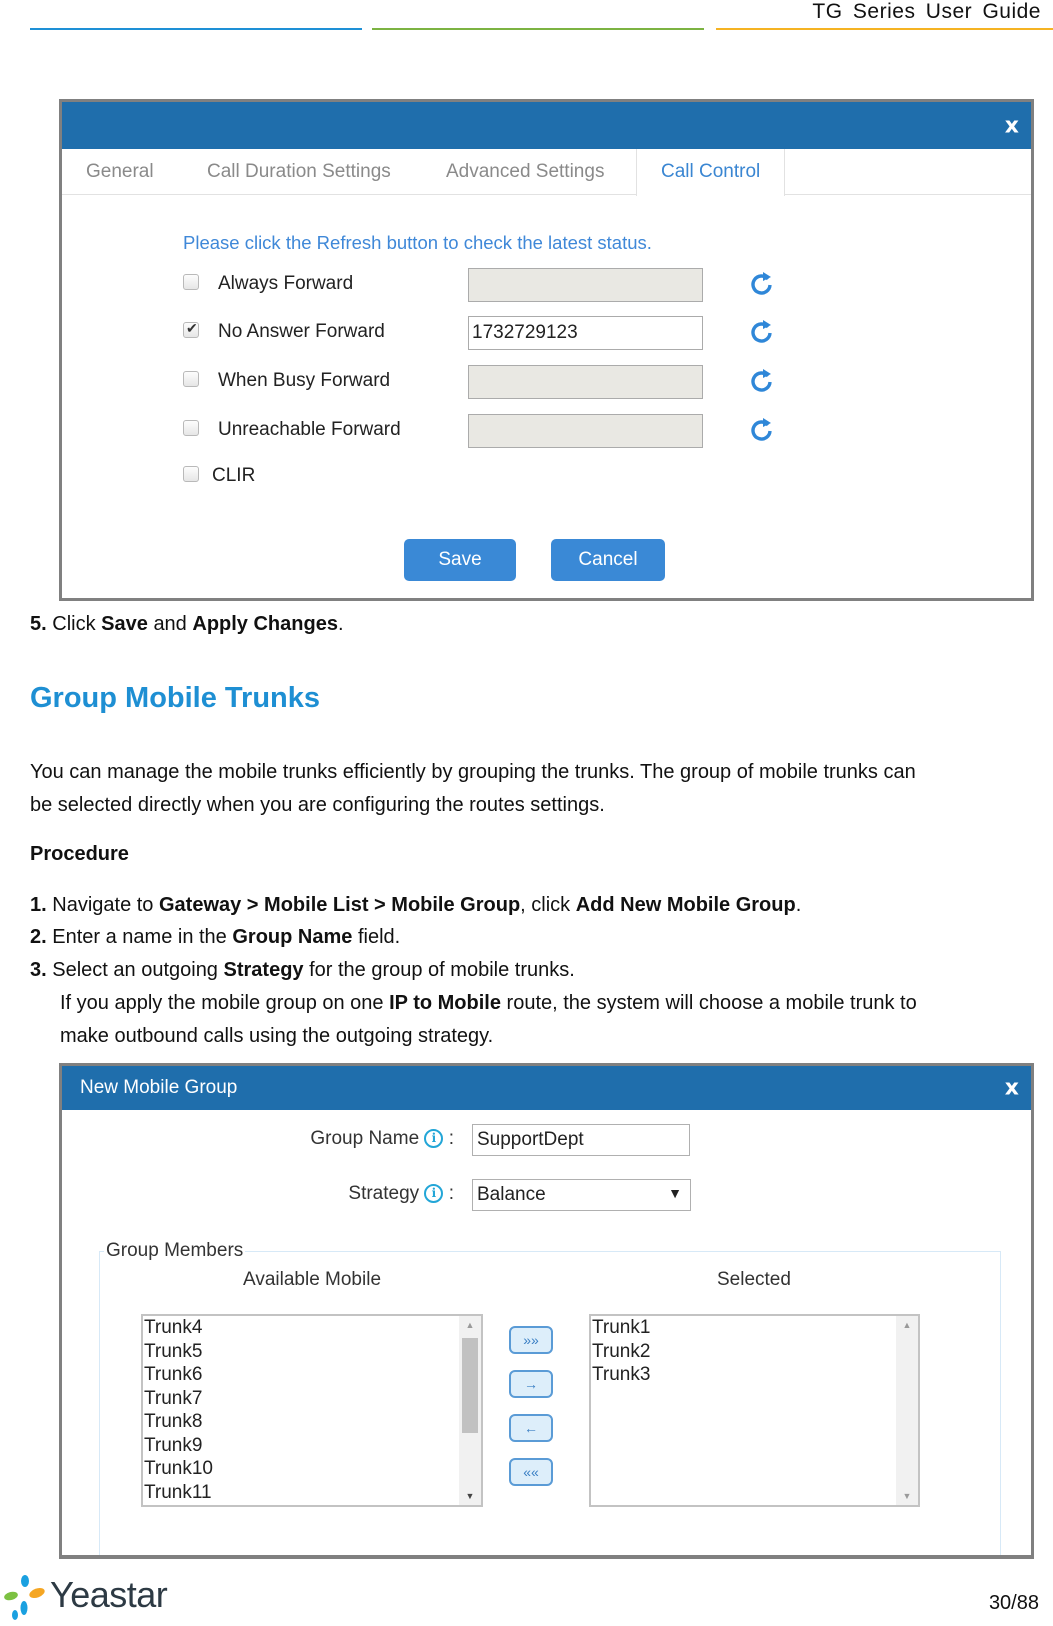  What do you see at coordinates (159, 1087) in the screenshot?
I see `dialog-title: New Mobile Group` at bounding box center [159, 1087].